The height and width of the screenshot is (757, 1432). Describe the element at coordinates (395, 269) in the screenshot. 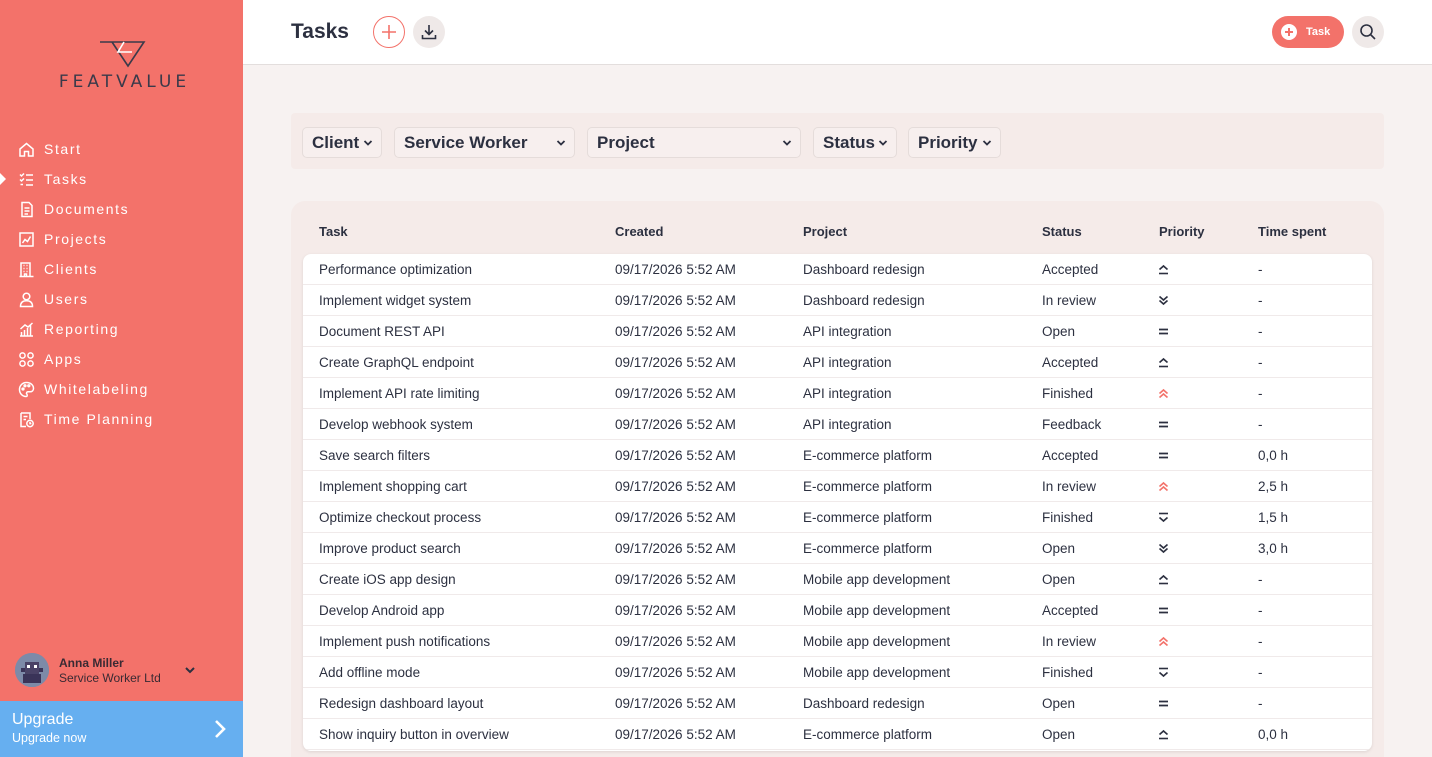

I see `cell-task: Performance optimization` at that location.